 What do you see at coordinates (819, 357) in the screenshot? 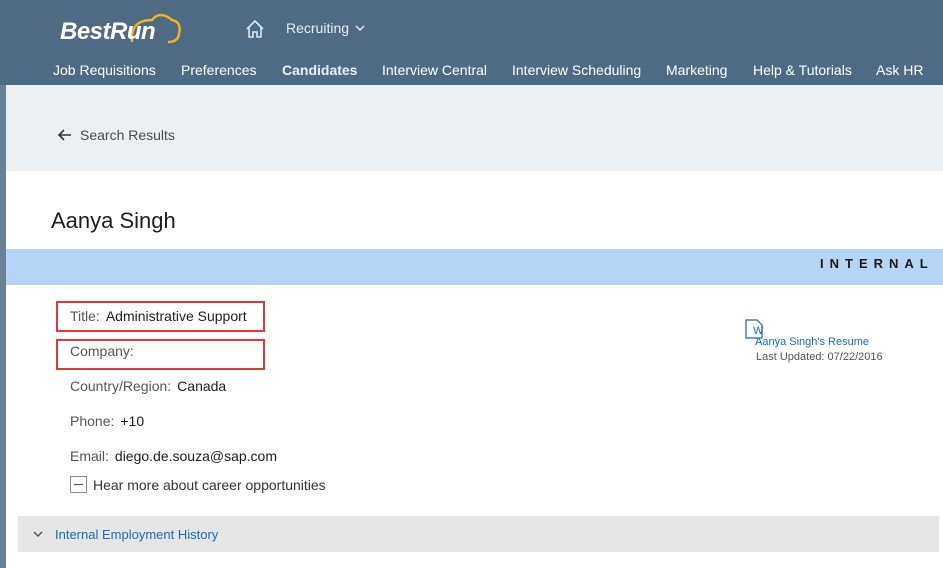
I see `resume-last-updated: Last Updated: 07/22/2016` at bounding box center [819, 357].